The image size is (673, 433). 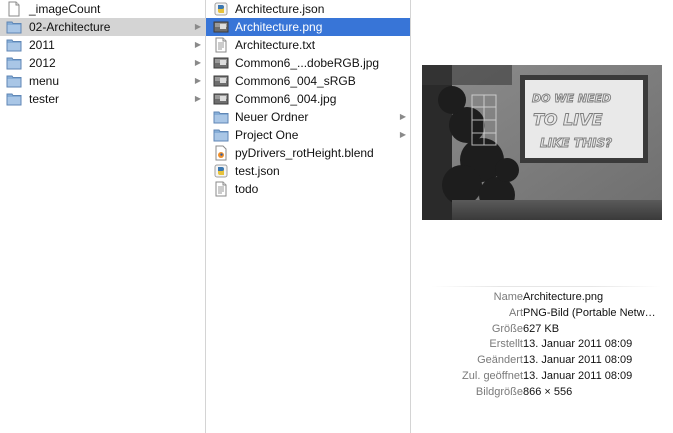 I want to click on column-1-item-label: 2012, so click(x=42, y=63).